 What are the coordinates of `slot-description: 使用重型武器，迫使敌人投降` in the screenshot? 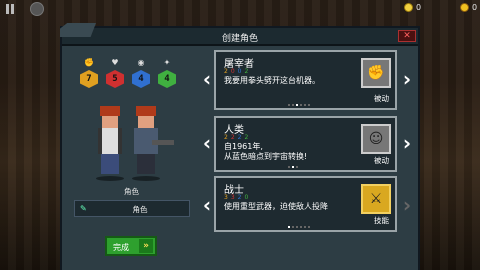 It's located at (276, 206).